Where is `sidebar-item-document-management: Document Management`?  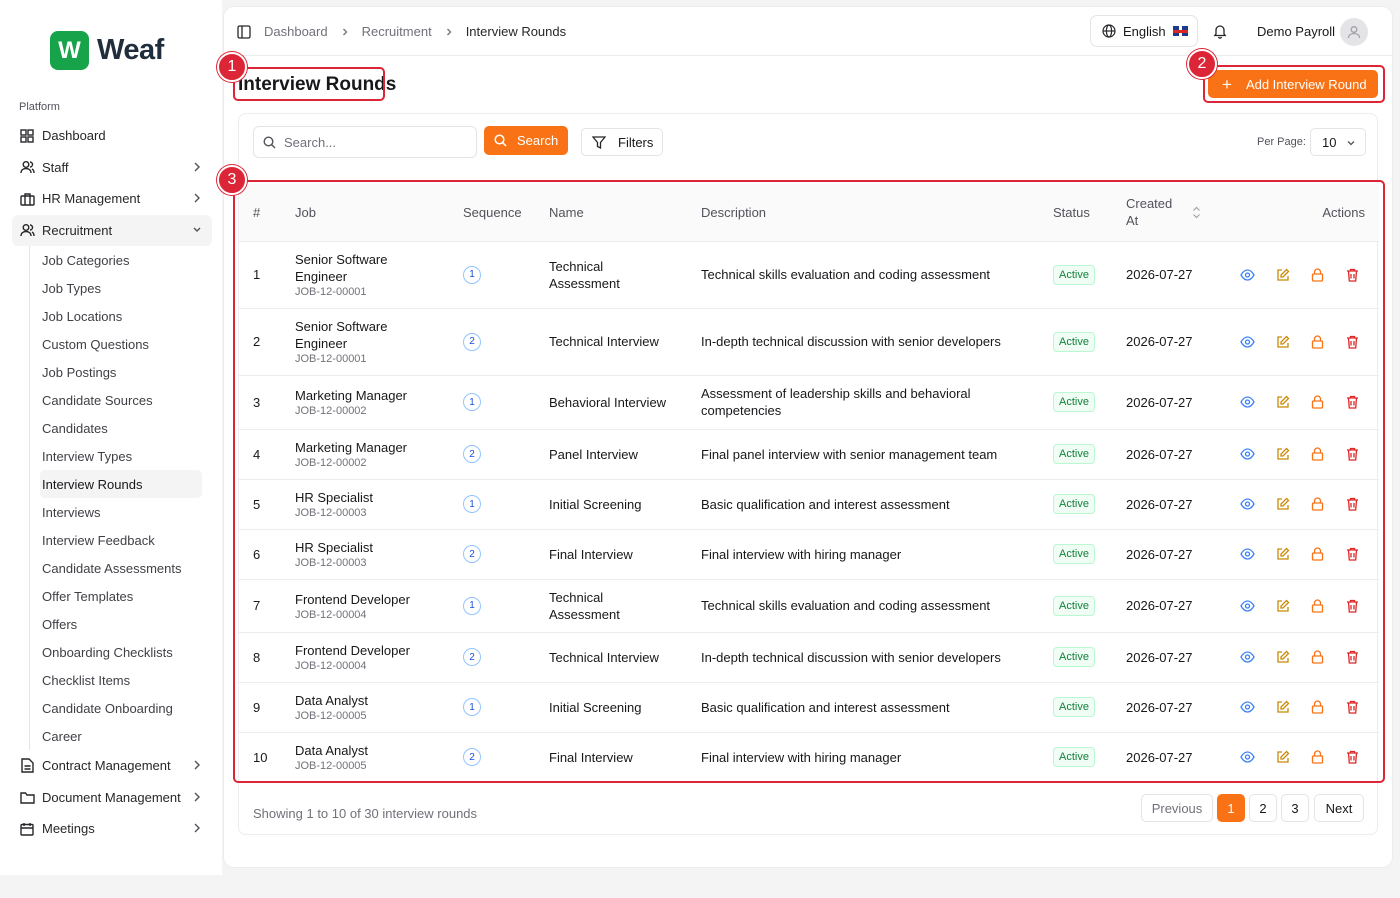 sidebar-item-document-management: Document Management is located at coordinates (112, 798).